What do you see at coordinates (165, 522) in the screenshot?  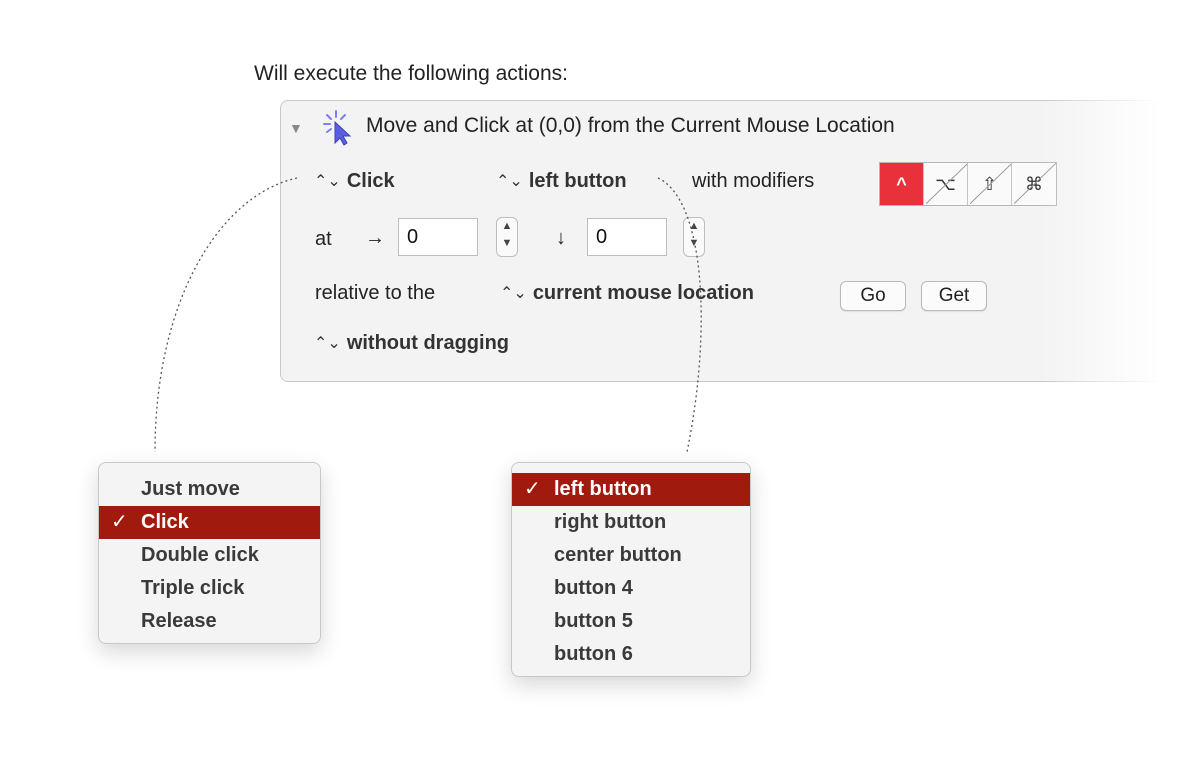 I see `menu-item-label: Click` at bounding box center [165, 522].